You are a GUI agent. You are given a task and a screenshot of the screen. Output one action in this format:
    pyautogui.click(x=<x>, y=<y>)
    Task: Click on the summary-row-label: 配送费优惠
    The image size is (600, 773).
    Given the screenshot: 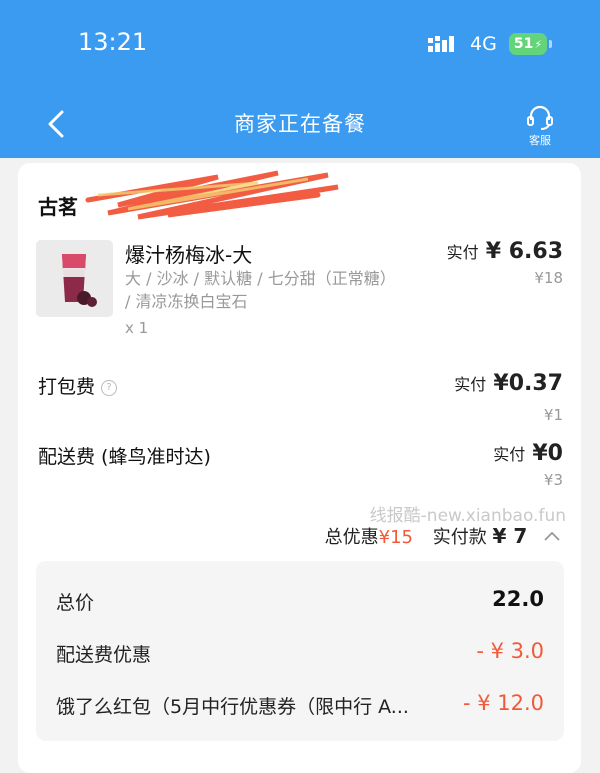 What is the action you would take?
    pyautogui.click(x=104, y=655)
    